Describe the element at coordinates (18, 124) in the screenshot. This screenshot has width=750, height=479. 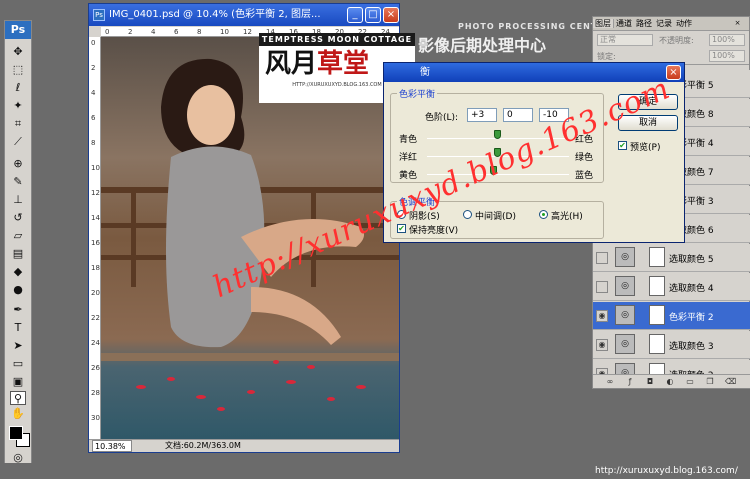
I see `crop-tool-icon: ⌗` at that location.